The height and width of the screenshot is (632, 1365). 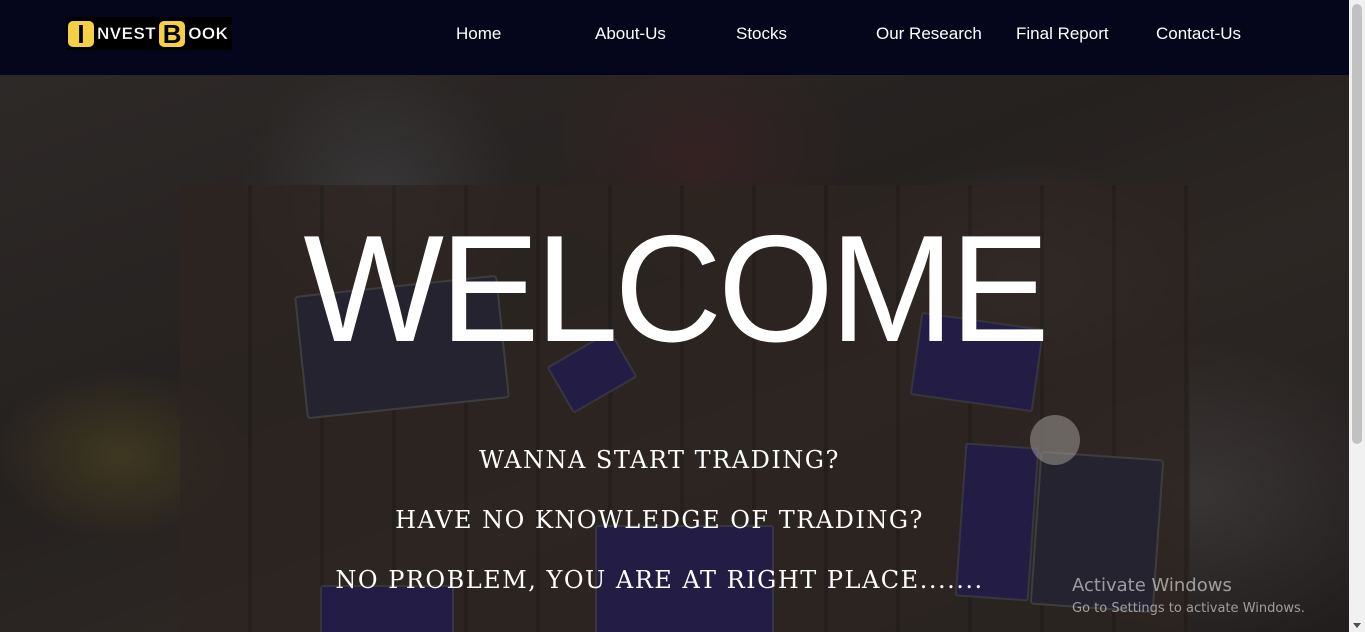 I want to click on hero-title: WELCOME, so click(x=676, y=289).